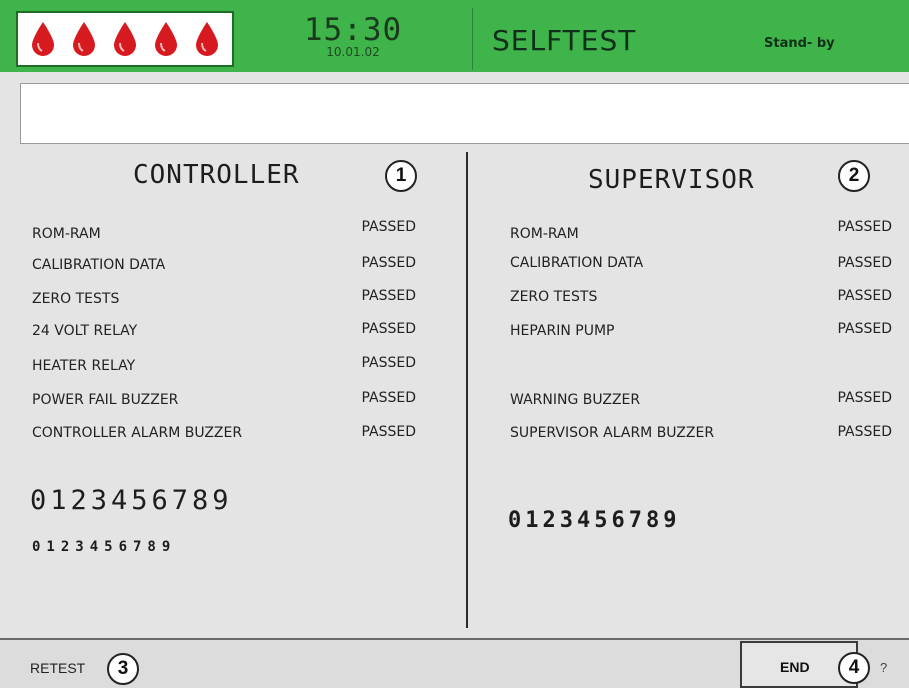 This screenshot has width=909, height=688. What do you see at coordinates (353, 30) in the screenshot?
I see `clock-time: 15:30` at bounding box center [353, 30].